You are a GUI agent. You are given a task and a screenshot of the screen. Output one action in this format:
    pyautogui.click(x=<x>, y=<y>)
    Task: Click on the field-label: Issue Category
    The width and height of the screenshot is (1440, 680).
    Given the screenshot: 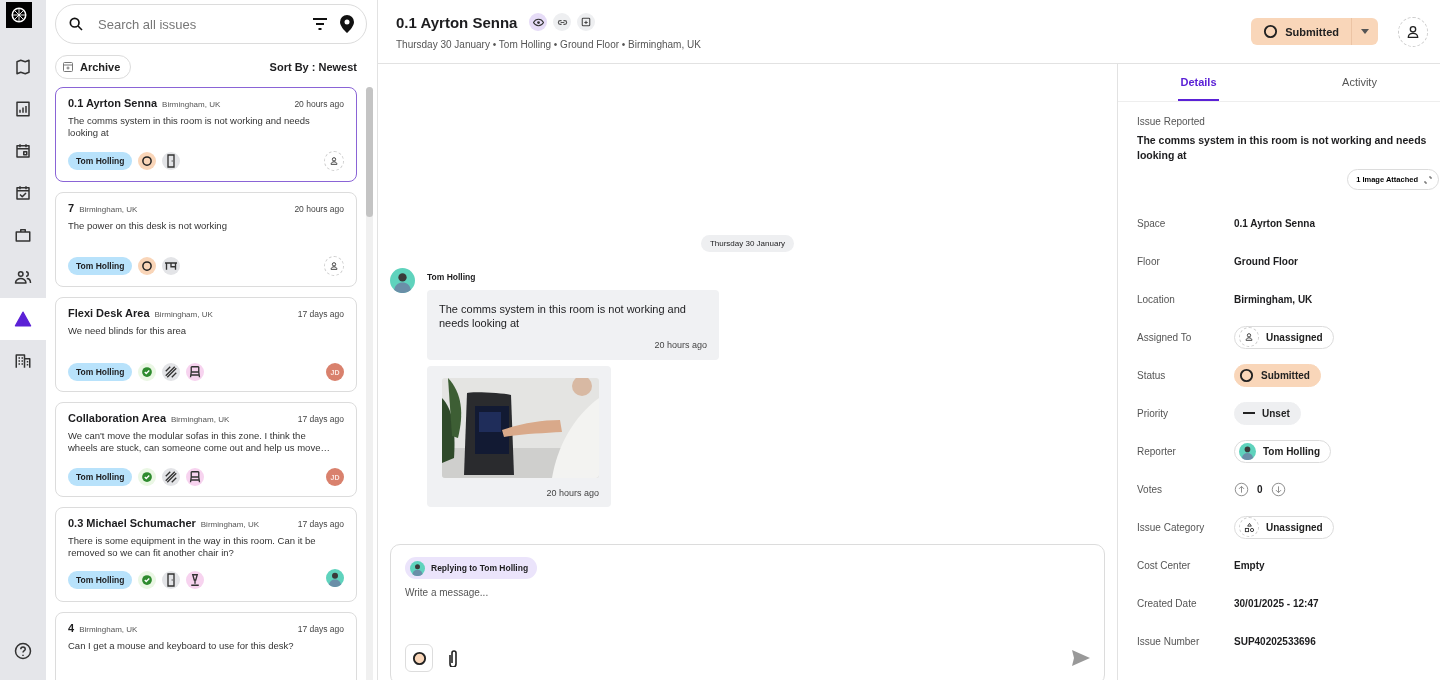 What is the action you would take?
    pyautogui.click(x=1171, y=527)
    